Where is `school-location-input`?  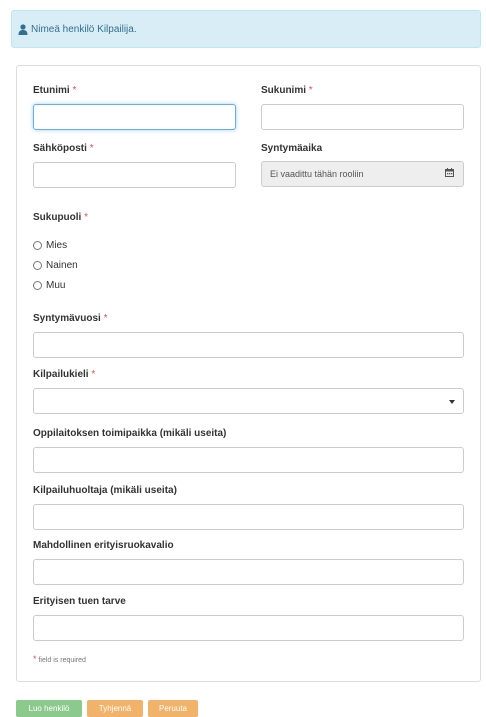
school-location-input is located at coordinates (248, 460).